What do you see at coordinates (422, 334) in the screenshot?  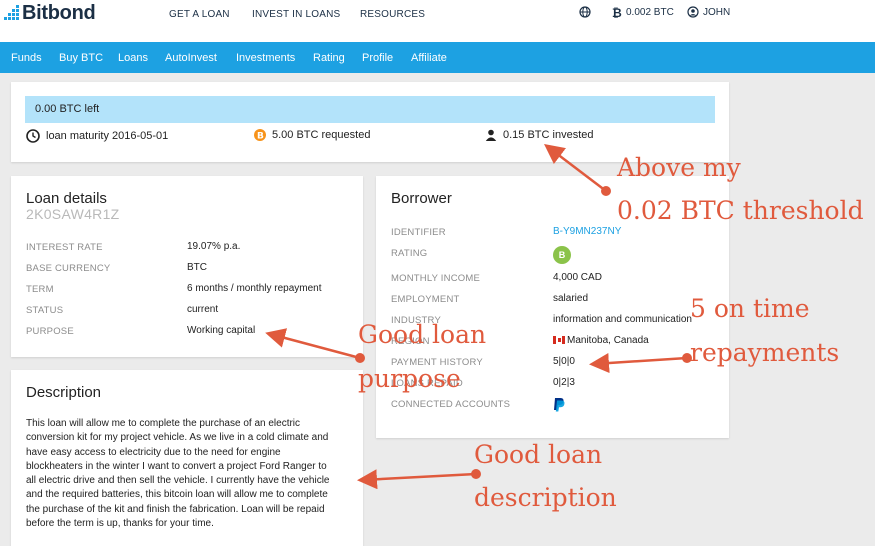 I see `annotation-purpose-line1: Good loan` at bounding box center [422, 334].